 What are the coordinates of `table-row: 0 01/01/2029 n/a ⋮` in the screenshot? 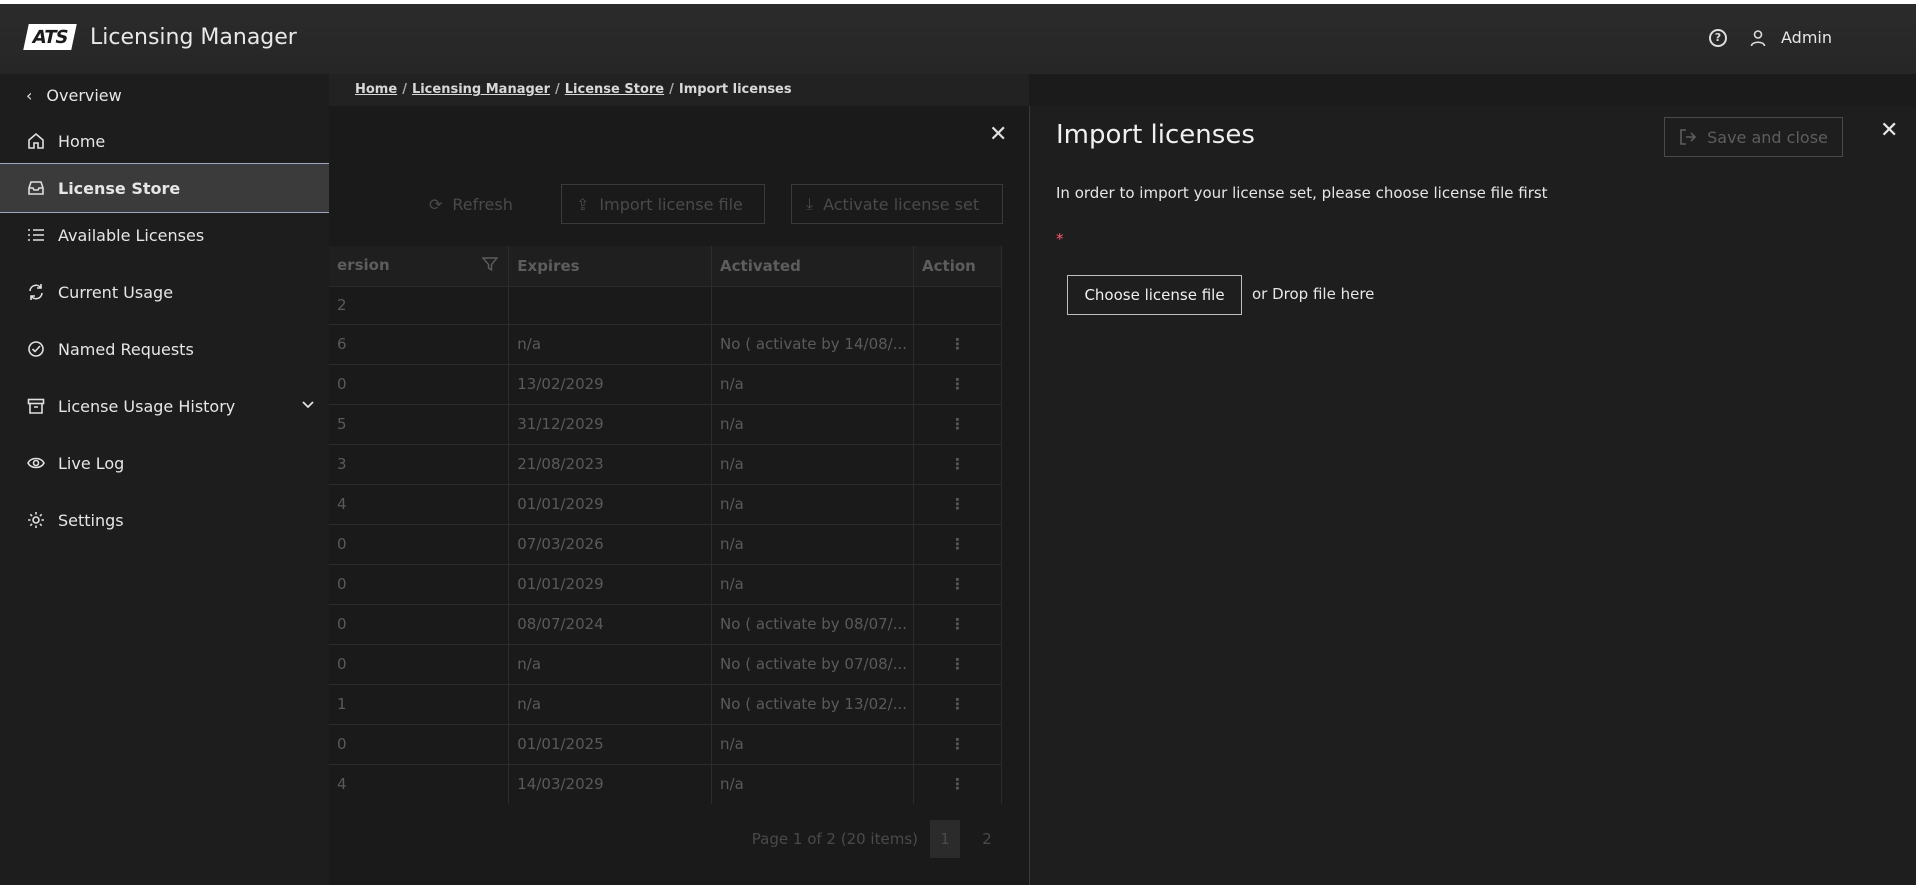 It's located at (665, 583).